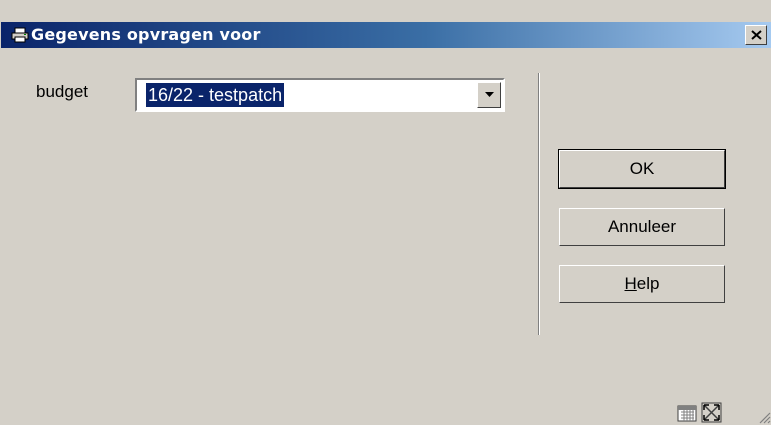  I want to click on cancel-button-label: Annuleer, so click(642, 226).